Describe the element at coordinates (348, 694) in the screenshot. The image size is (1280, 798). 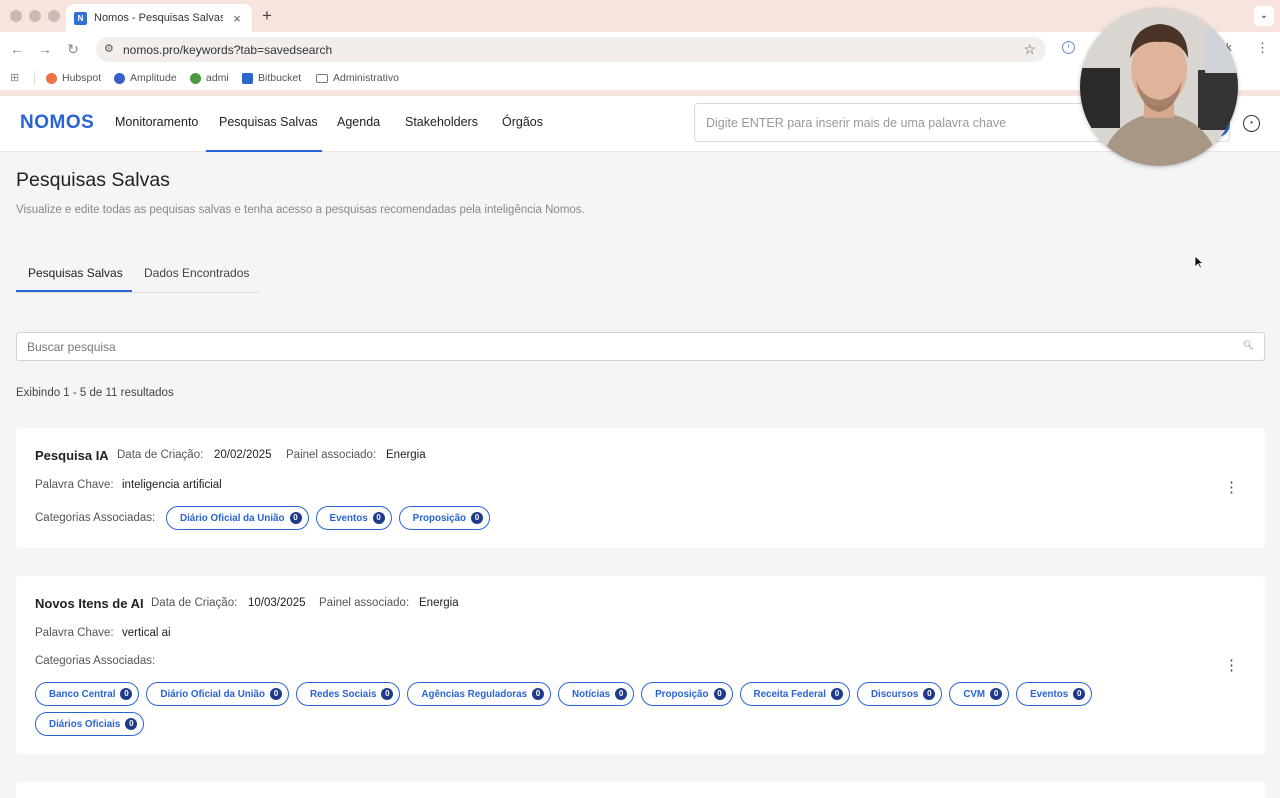
I see `category-chip: Redes Sociais 0` at that location.